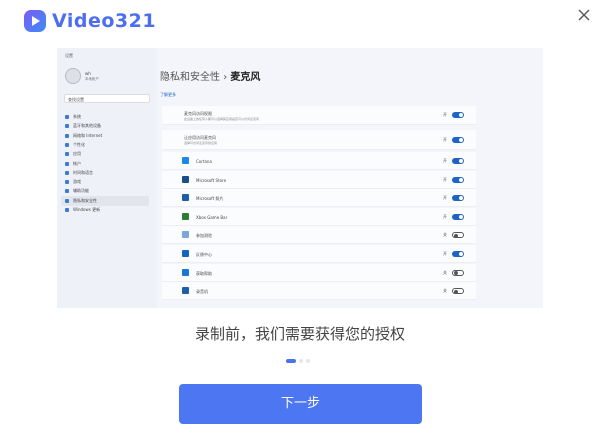 The image size is (600, 445). I want to click on app-row: 反馈中心开, so click(319, 254).